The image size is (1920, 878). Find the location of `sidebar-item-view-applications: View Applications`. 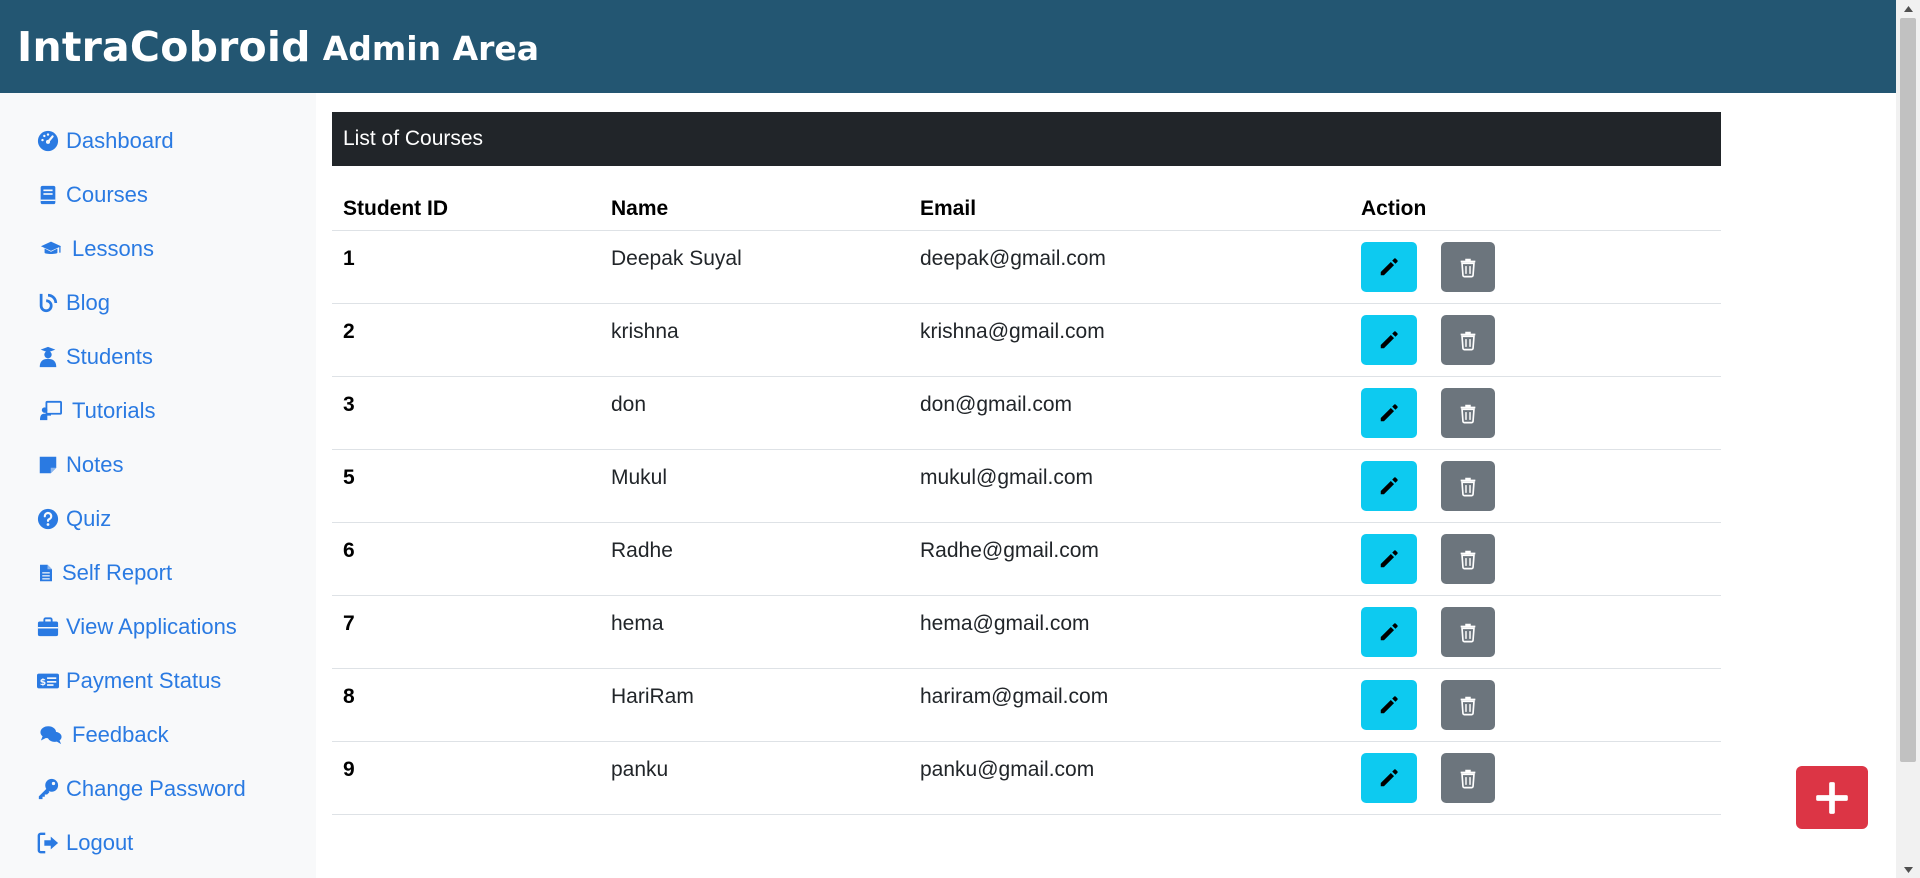

sidebar-item-view-applications: View Applications is located at coordinates (158, 627).